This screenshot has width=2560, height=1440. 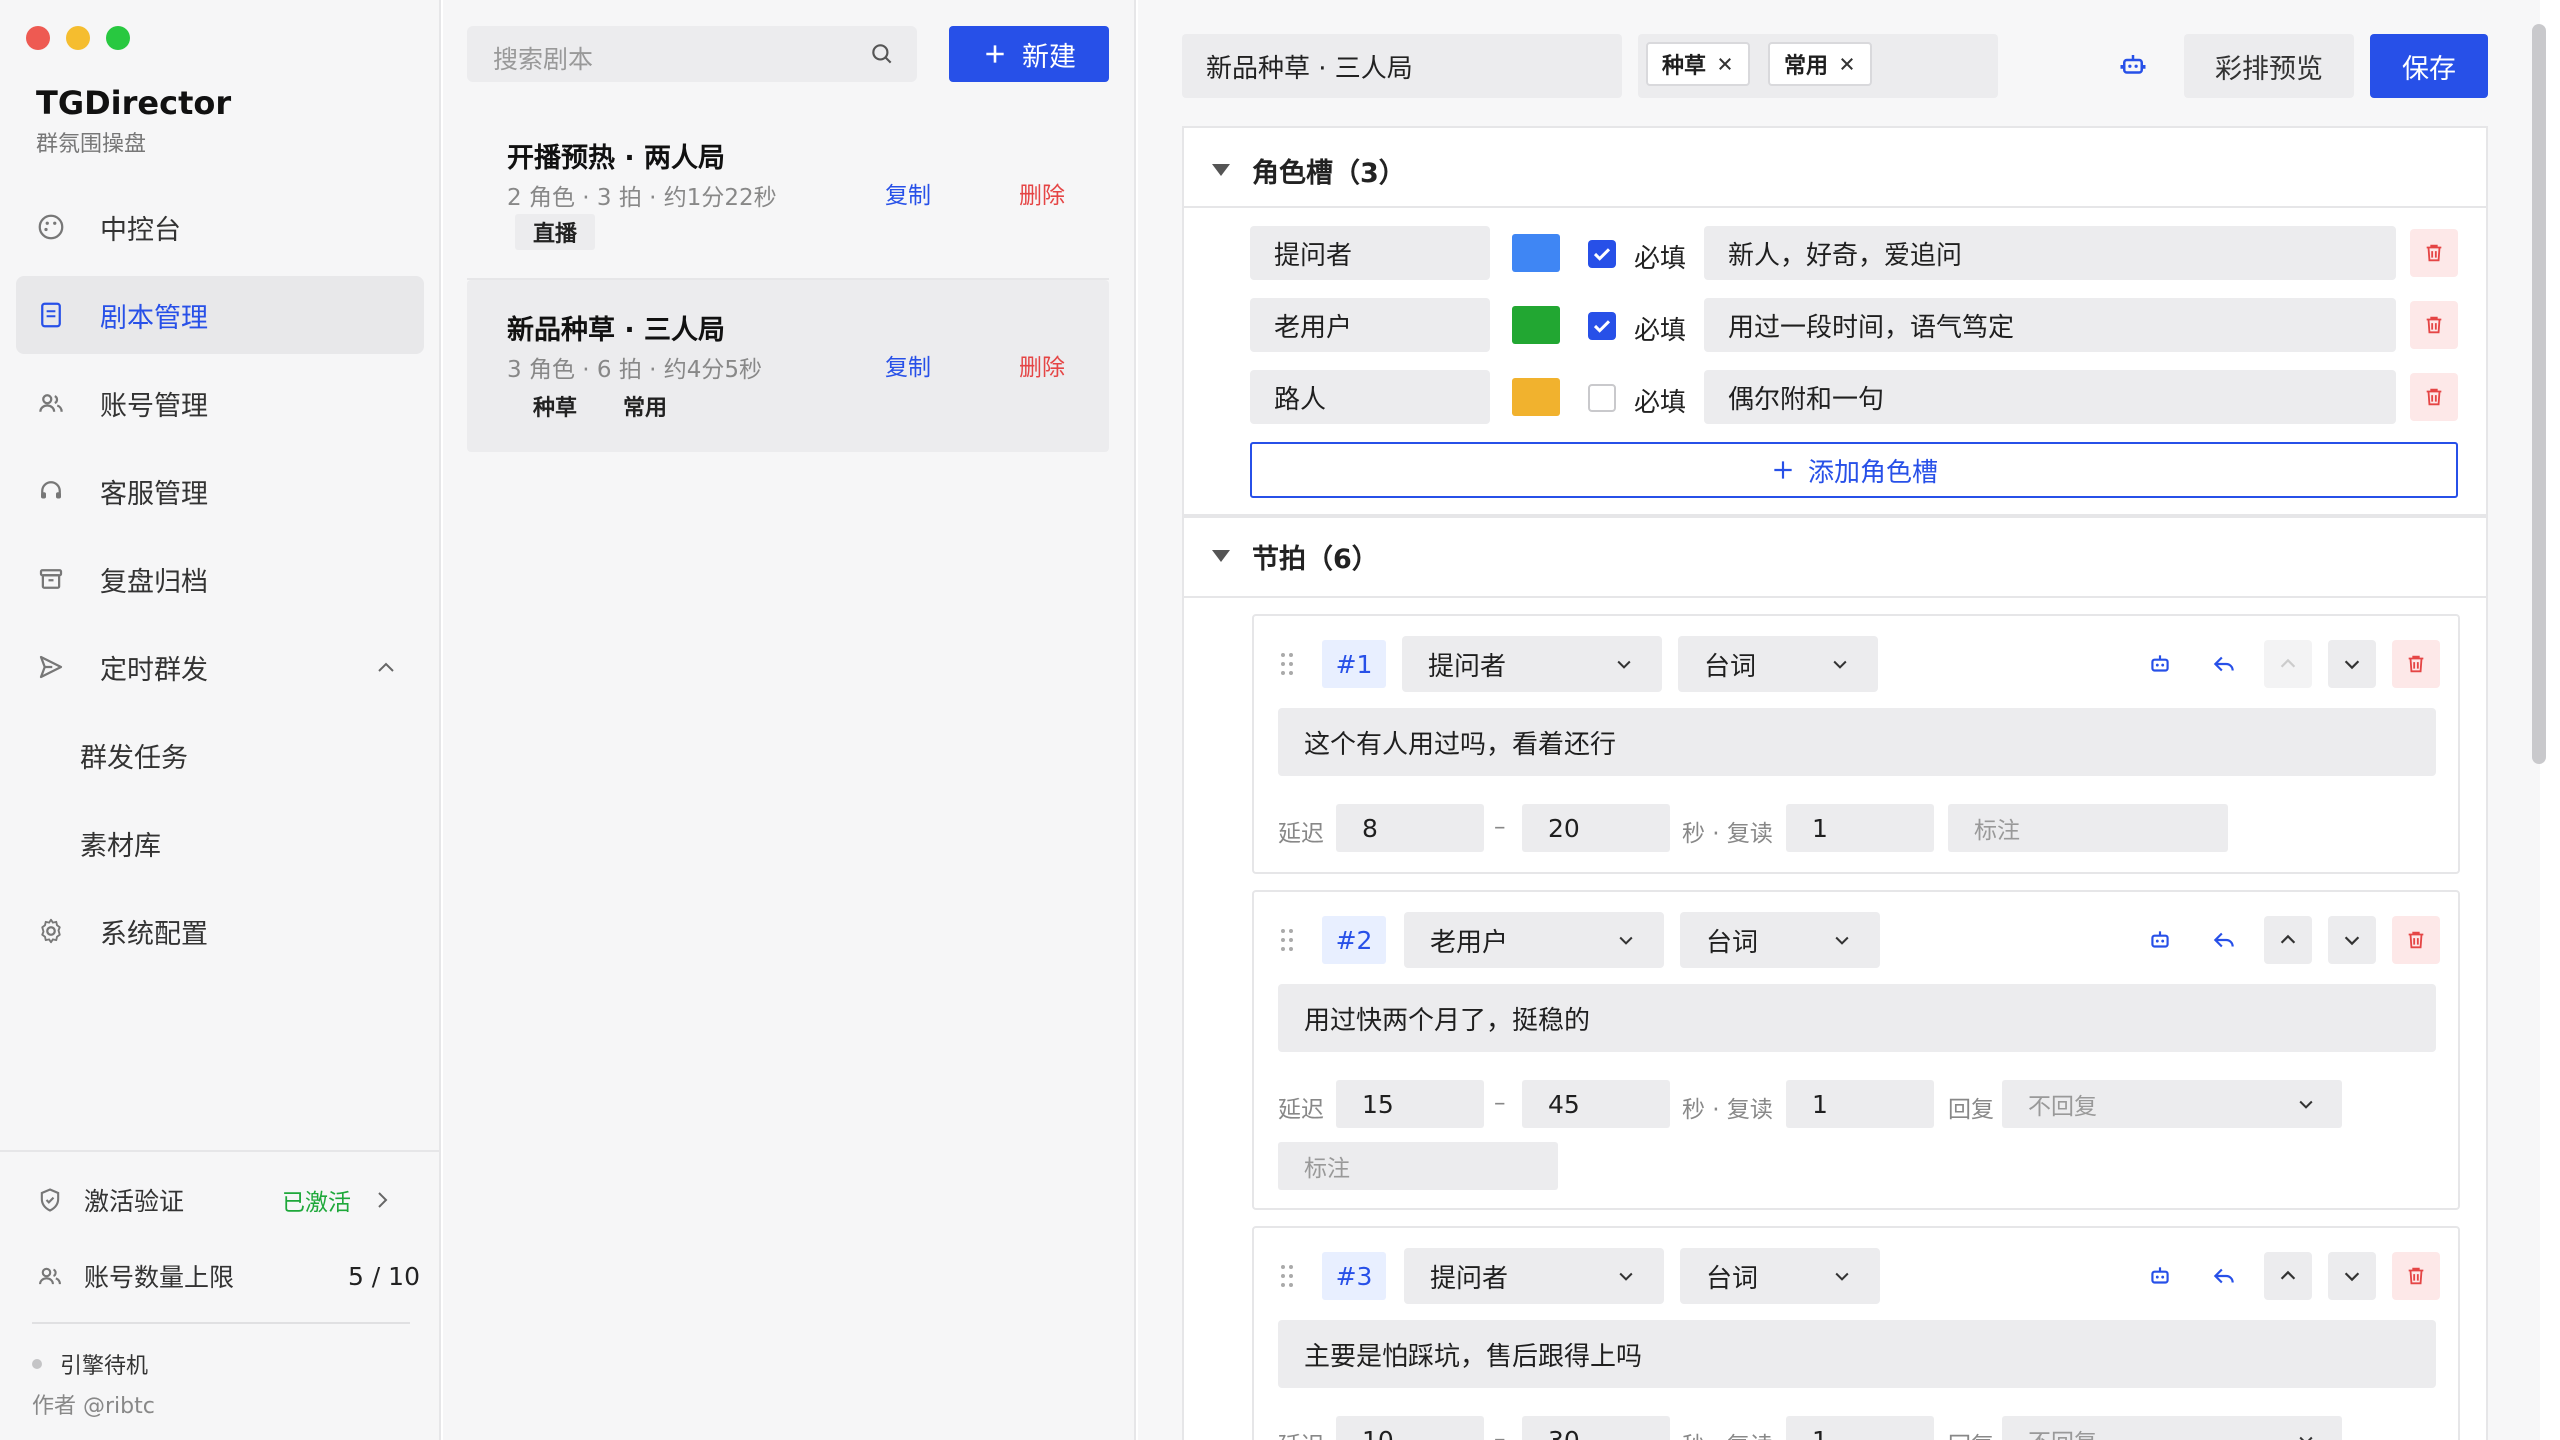 What do you see at coordinates (2429, 66) in the screenshot?
I see `save-button: 保存` at bounding box center [2429, 66].